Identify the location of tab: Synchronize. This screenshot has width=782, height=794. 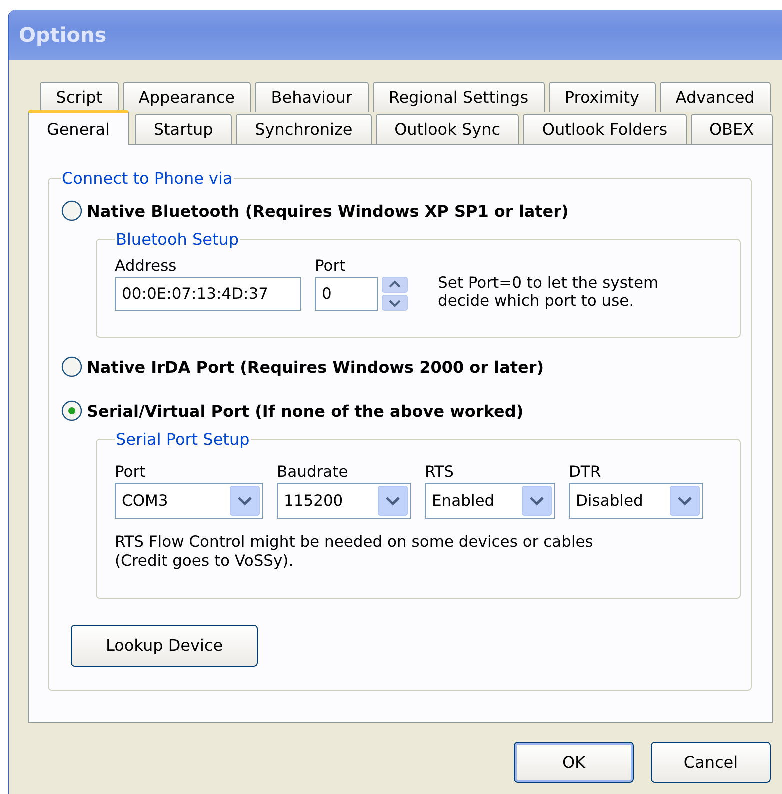
(304, 129).